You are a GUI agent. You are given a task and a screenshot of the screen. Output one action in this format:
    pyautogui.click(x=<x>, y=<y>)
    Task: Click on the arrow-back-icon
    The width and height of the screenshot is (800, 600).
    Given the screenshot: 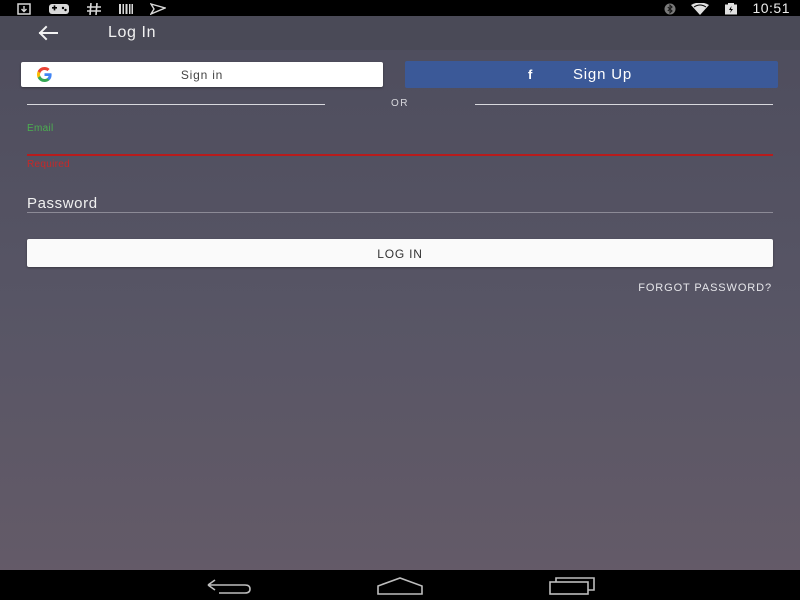 What is the action you would take?
    pyautogui.click(x=48, y=33)
    